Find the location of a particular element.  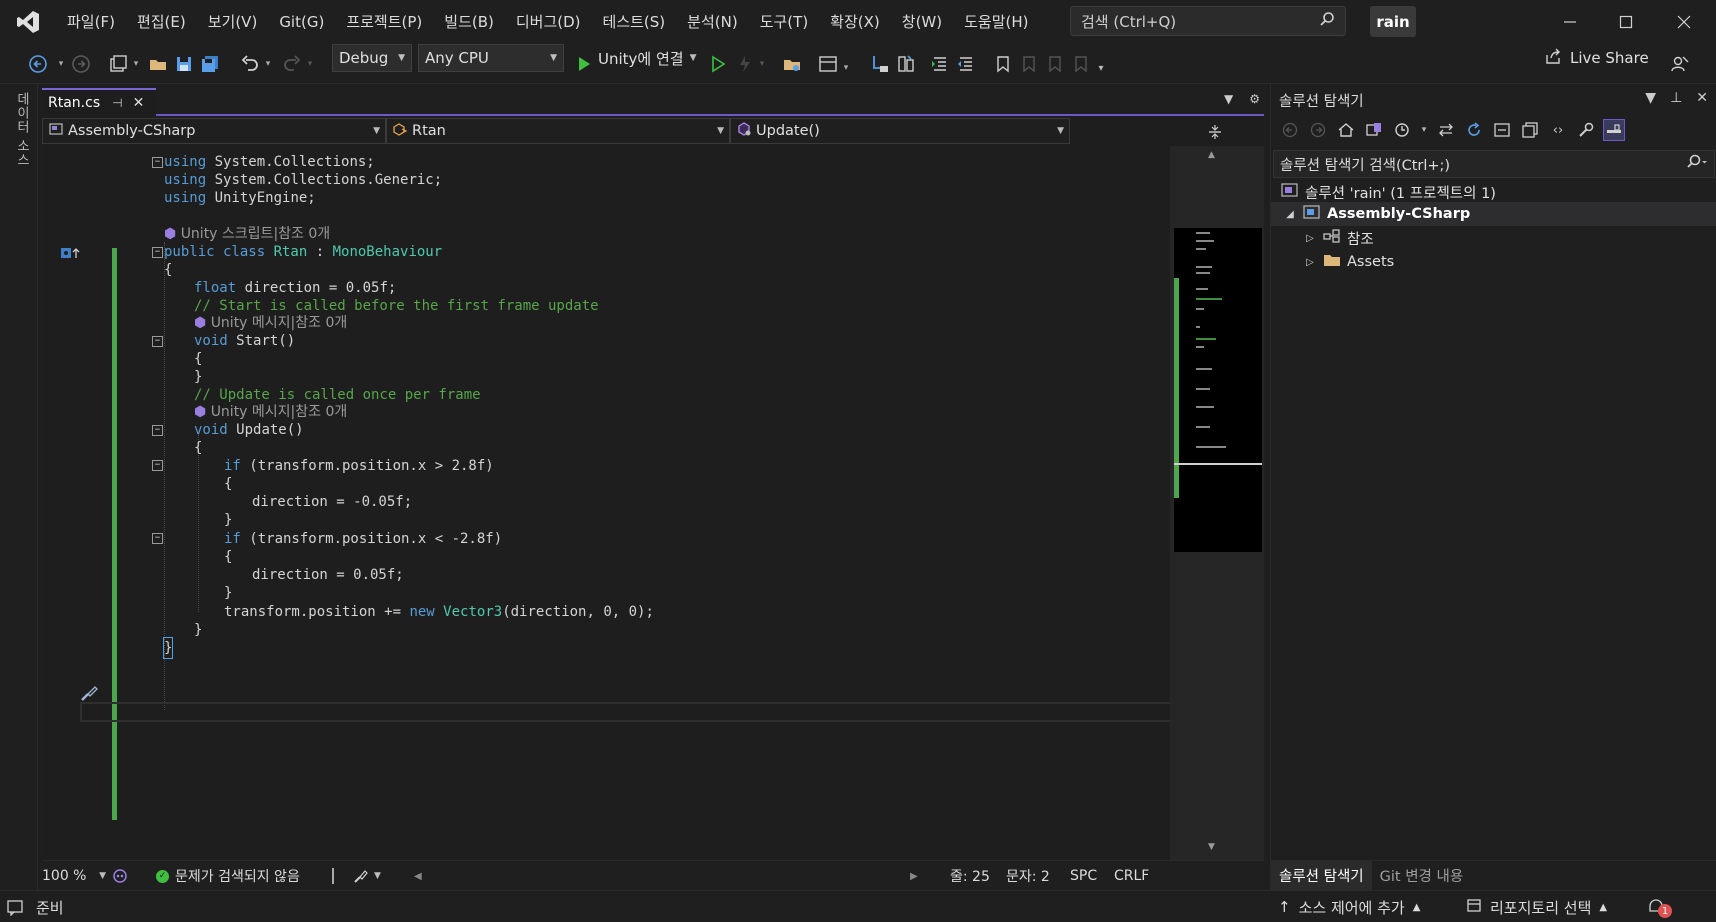

project-dropdown: Assembly-CSharp ▼ is located at coordinates (214, 131).